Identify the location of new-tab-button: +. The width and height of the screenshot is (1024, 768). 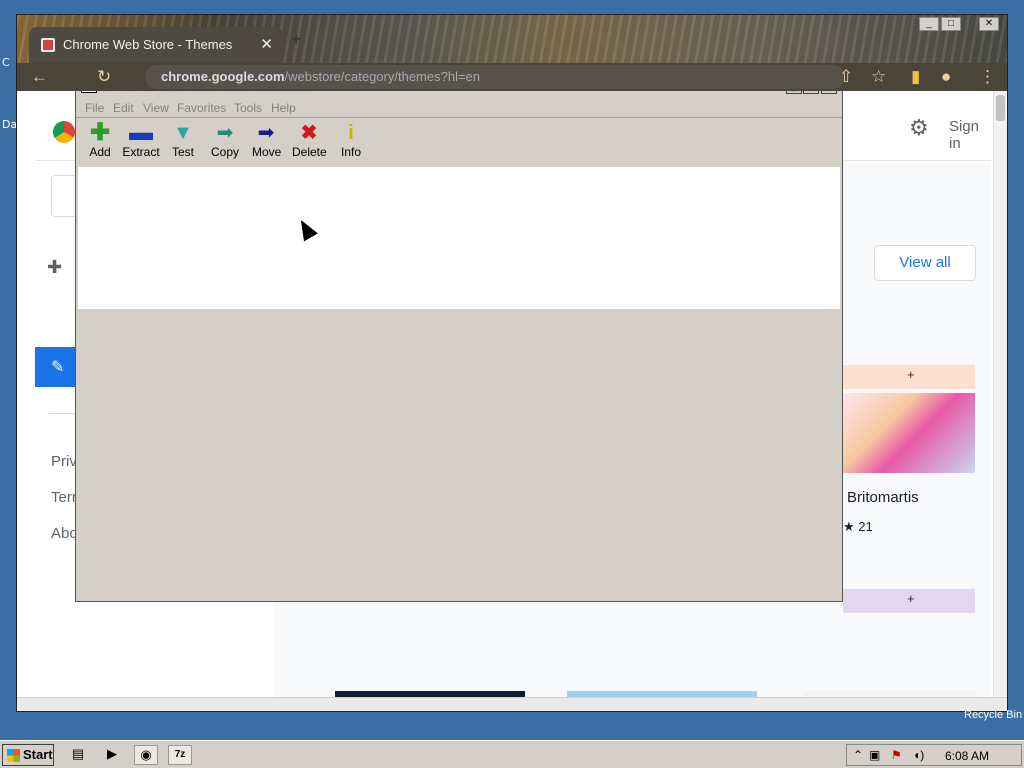
(296, 39).